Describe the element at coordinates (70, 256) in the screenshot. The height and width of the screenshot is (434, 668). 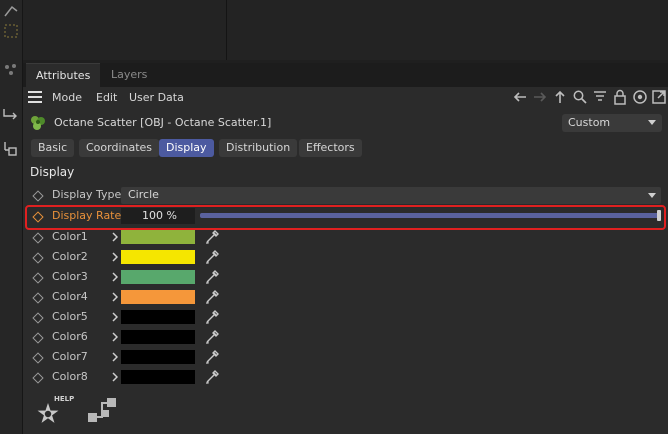
I see `color-label: Color2` at that location.